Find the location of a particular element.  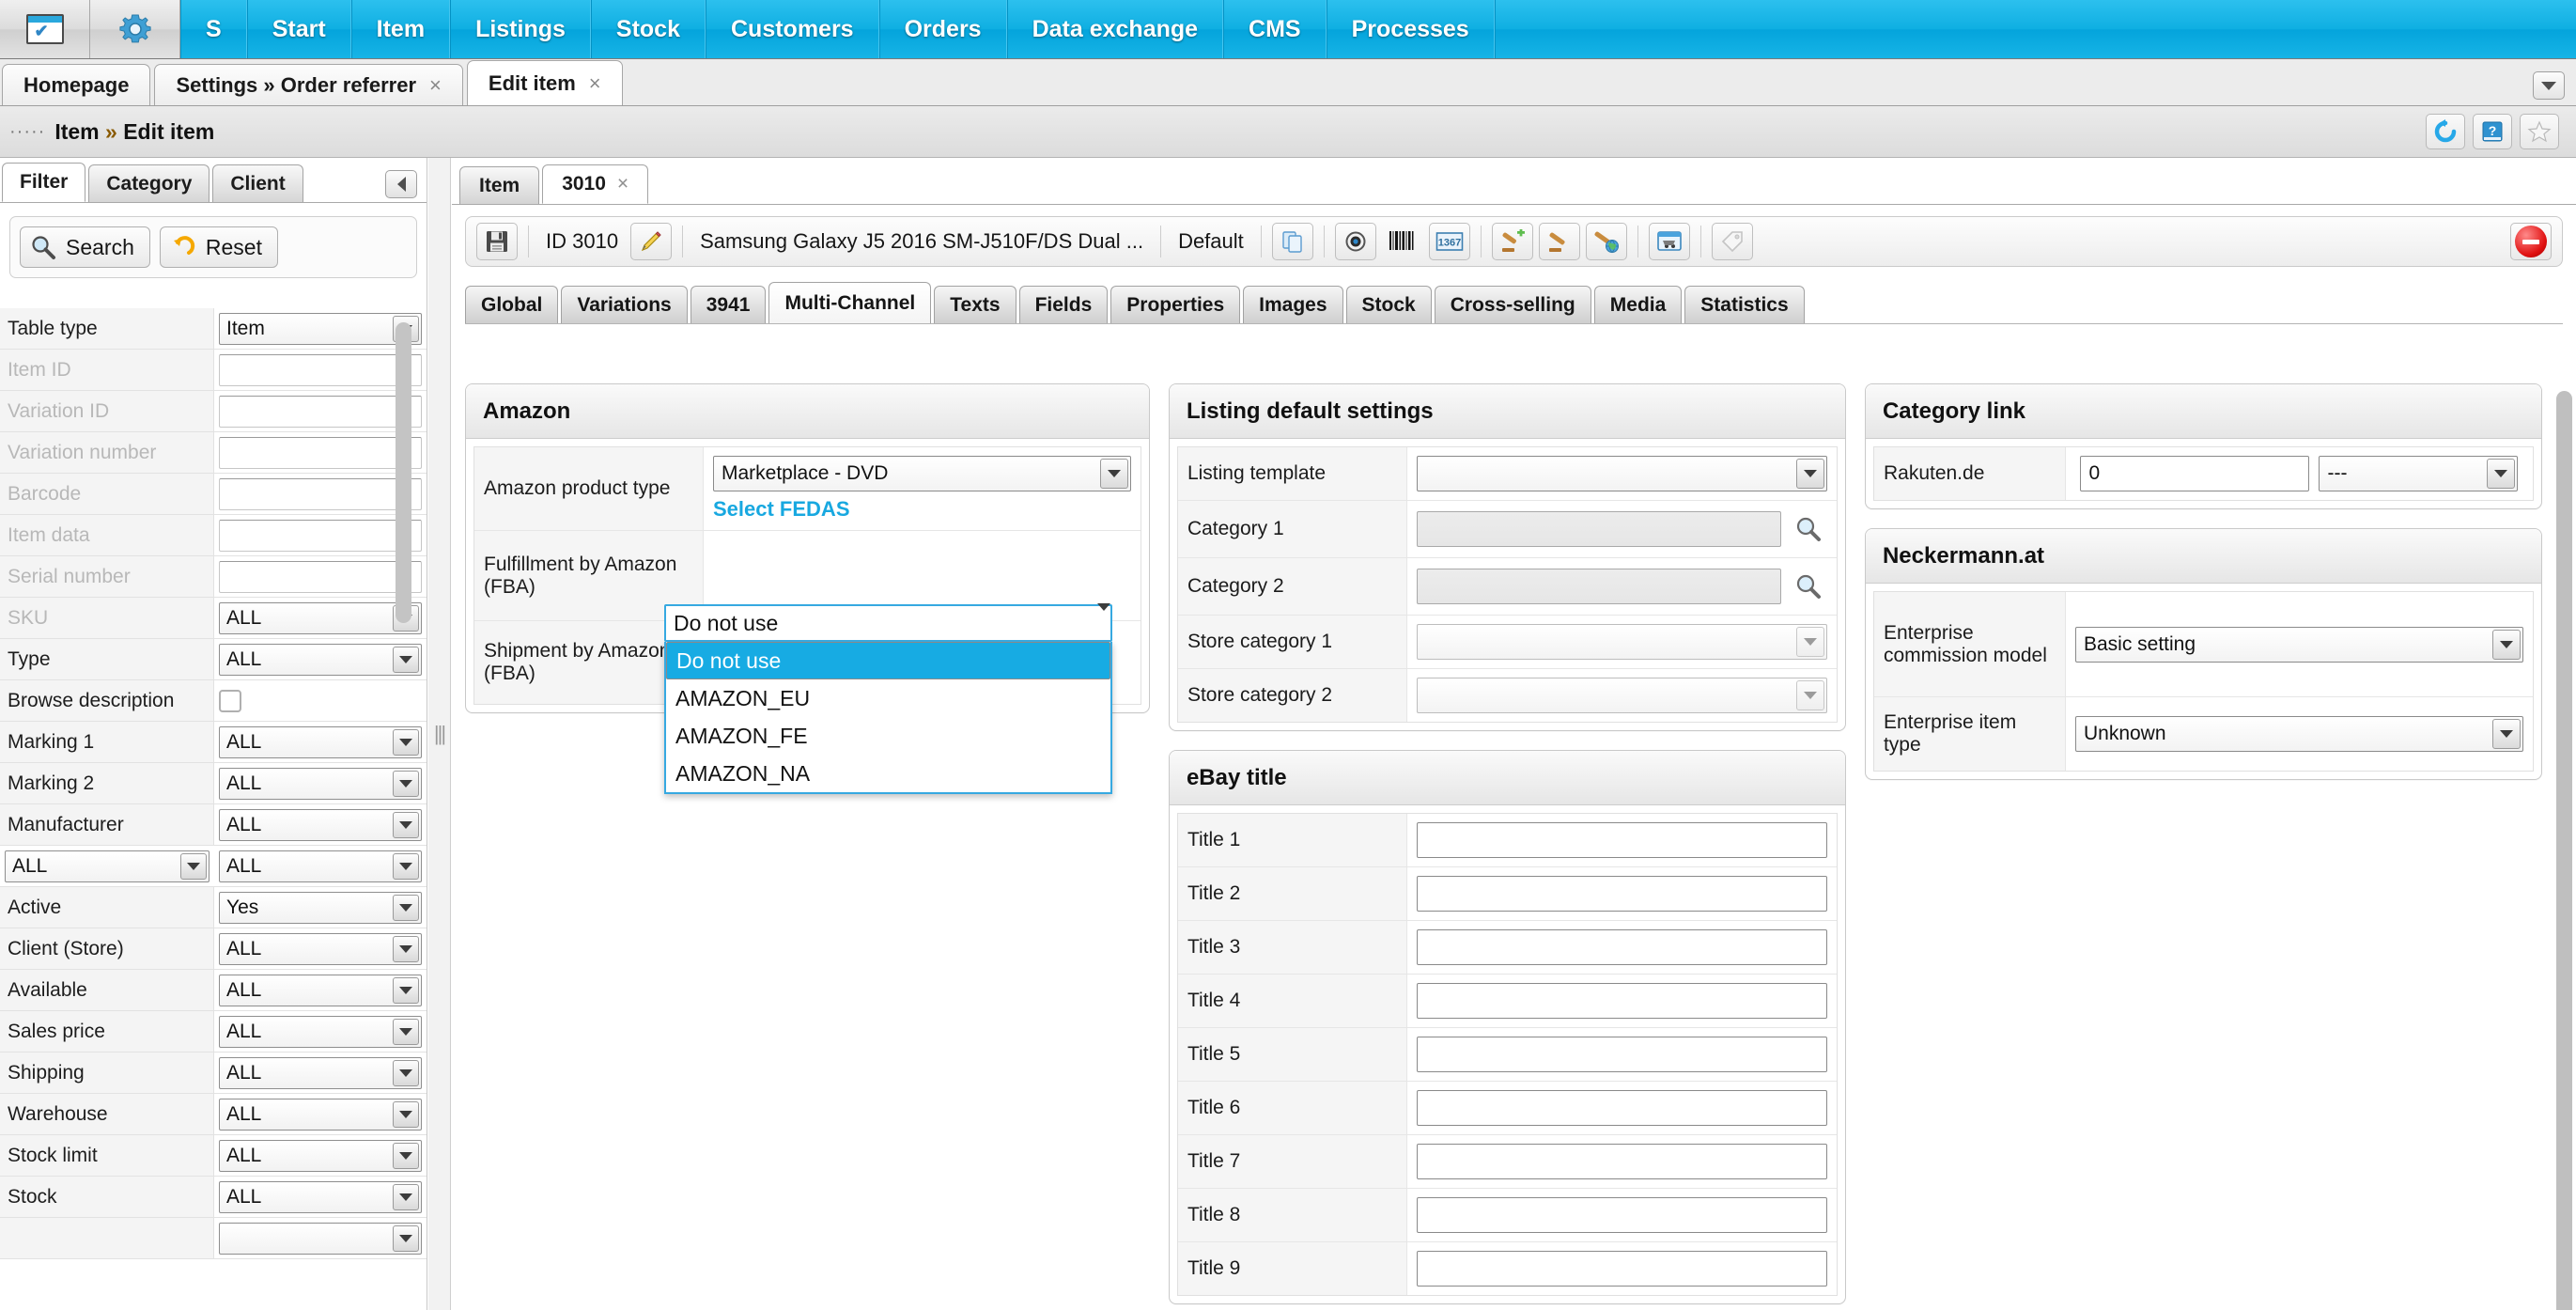

nav-item-orders: Orders is located at coordinates (943, 29).